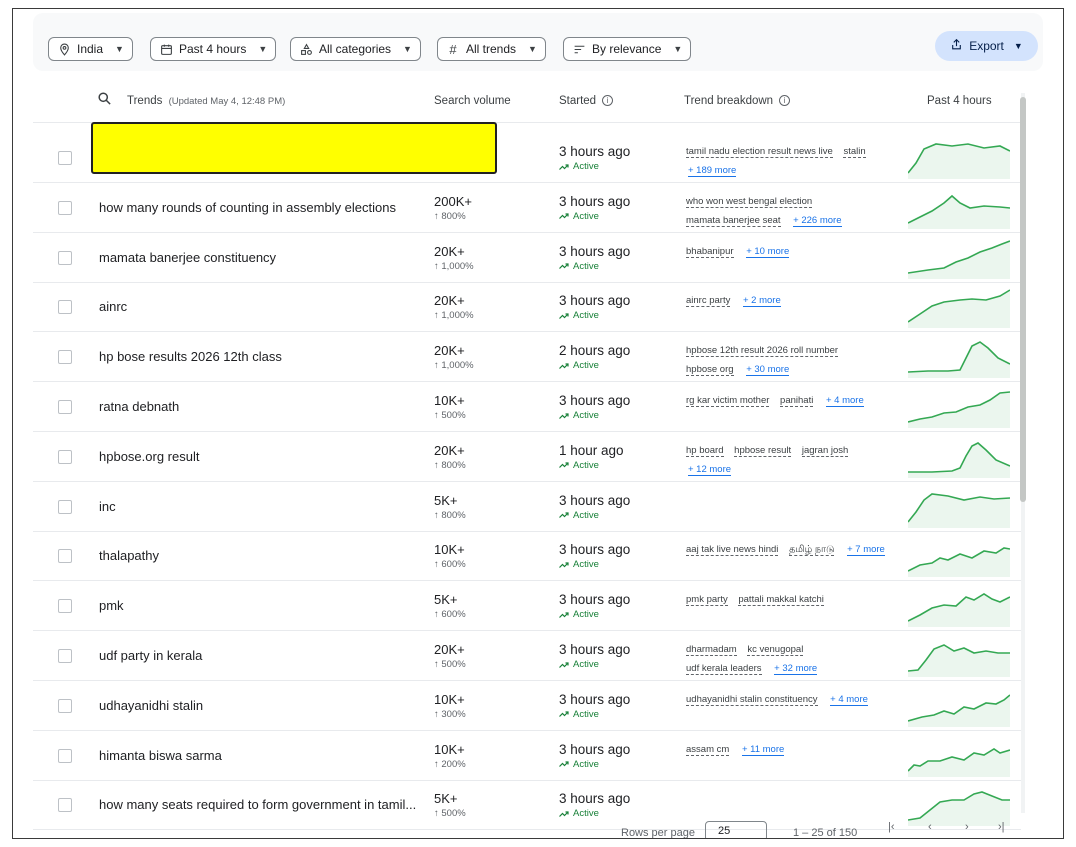  I want to click on breakdown-term: pattali makkal katchi, so click(781, 600).